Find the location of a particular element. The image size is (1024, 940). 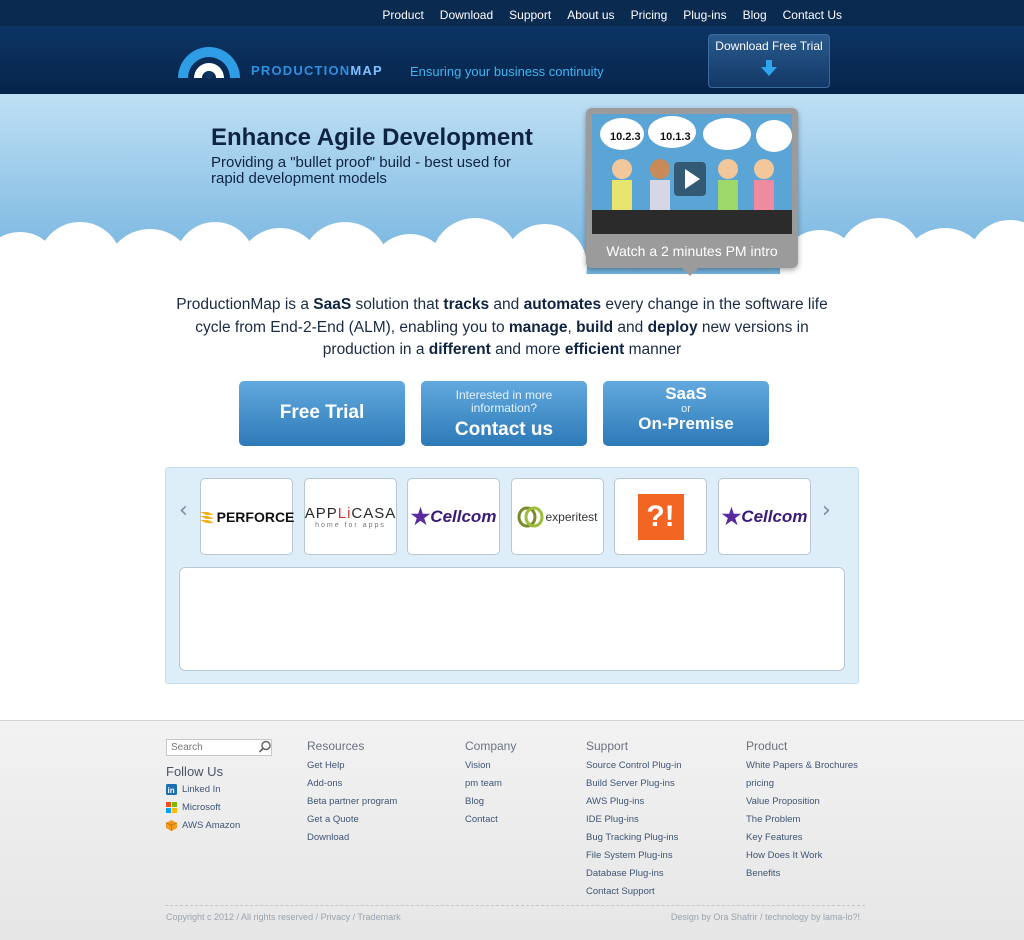

saas-label: SaaS is located at coordinates (686, 393).